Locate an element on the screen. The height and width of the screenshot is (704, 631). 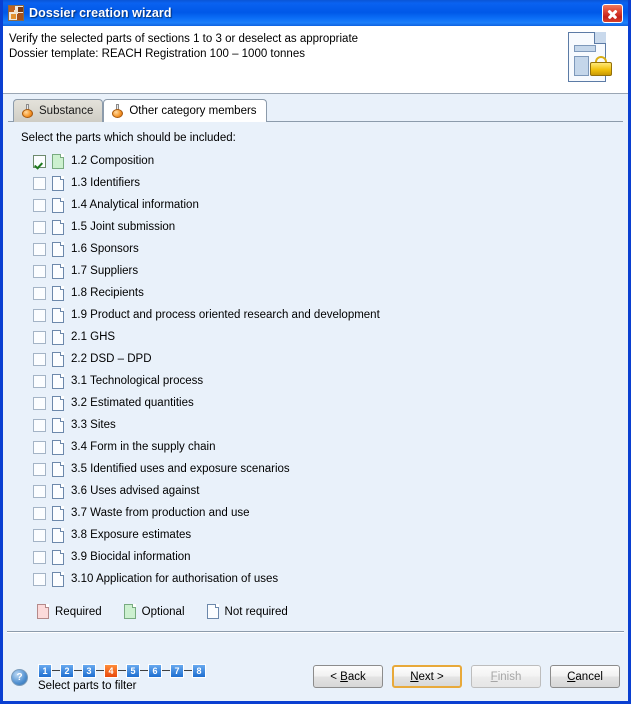
part-label: 3.3 Sites is located at coordinates (93, 425).